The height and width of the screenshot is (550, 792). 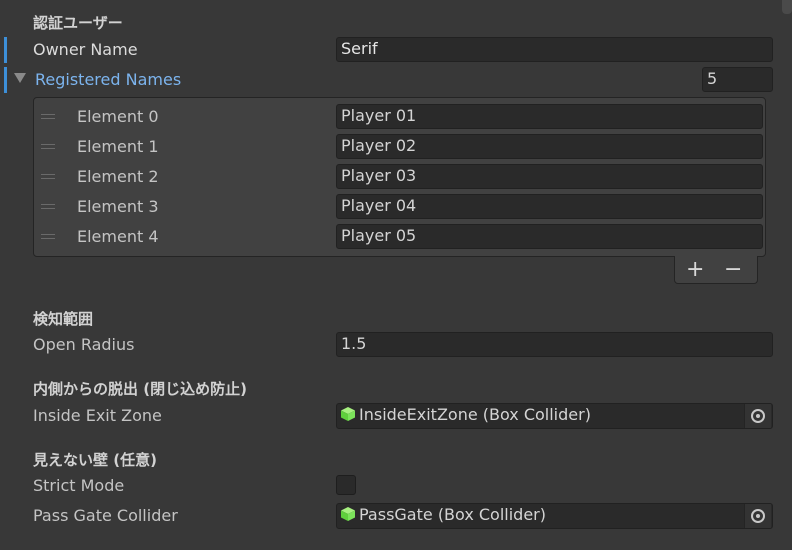 What do you see at coordinates (475, 414) in the screenshot?
I see `inside-exit-zone-value: InsideExitZone (Box Collider)` at bounding box center [475, 414].